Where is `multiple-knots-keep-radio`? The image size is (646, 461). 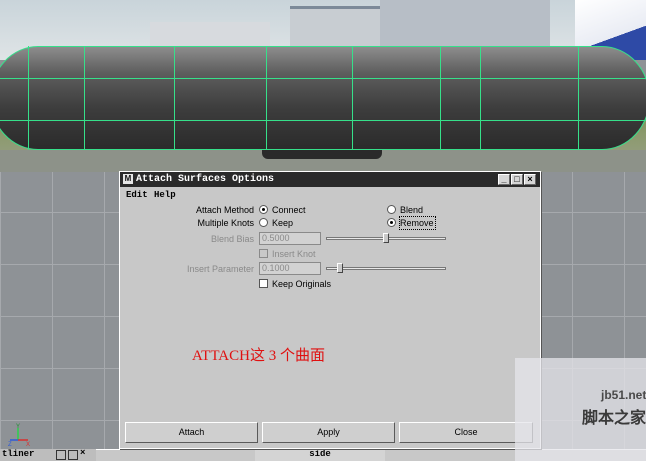
multiple-knots-keep-radio is located at coordinates (263, 222).